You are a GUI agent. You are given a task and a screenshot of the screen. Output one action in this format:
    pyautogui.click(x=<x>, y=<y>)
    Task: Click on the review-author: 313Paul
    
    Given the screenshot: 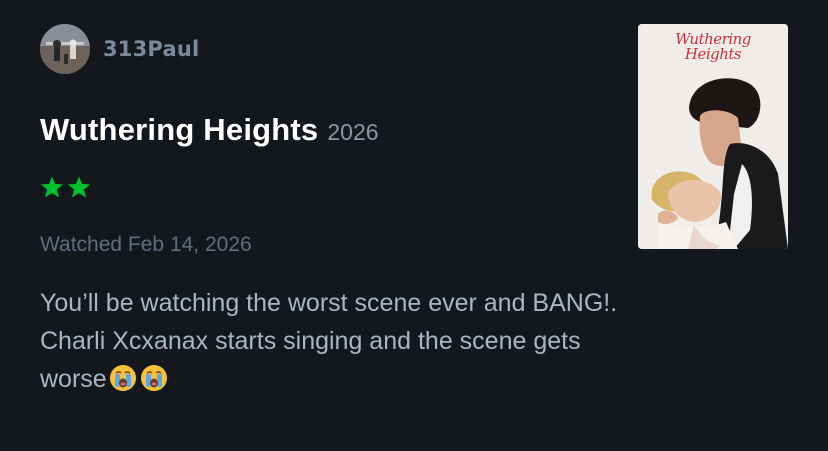 What is the action you would take?
    pyautogui.click(x=119, y=49)
    